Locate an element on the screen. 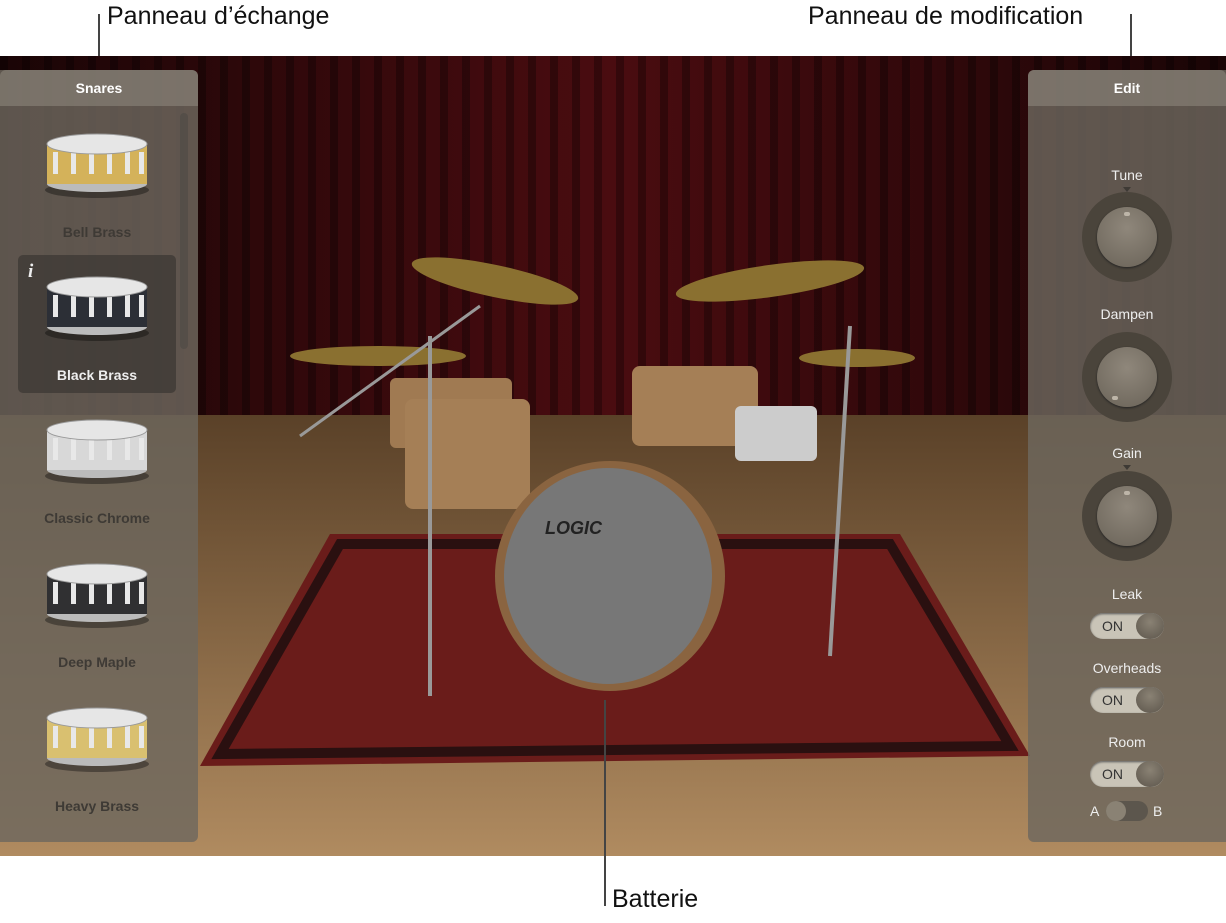 This screenshot has width=1226, height=923. swap-panel-title: Snares is located at coordinates (99, 88).